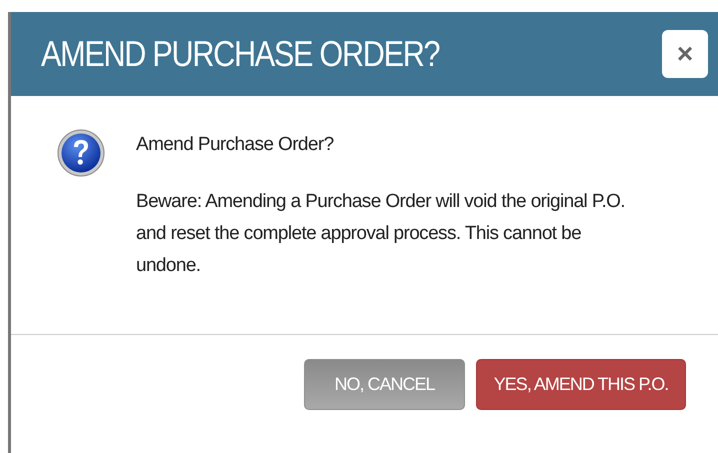 The width and height of the screenshot is (718, 453). Describe the element at coordinates (685, 54) in the screenshot. I see `close-button: ×` at that location.